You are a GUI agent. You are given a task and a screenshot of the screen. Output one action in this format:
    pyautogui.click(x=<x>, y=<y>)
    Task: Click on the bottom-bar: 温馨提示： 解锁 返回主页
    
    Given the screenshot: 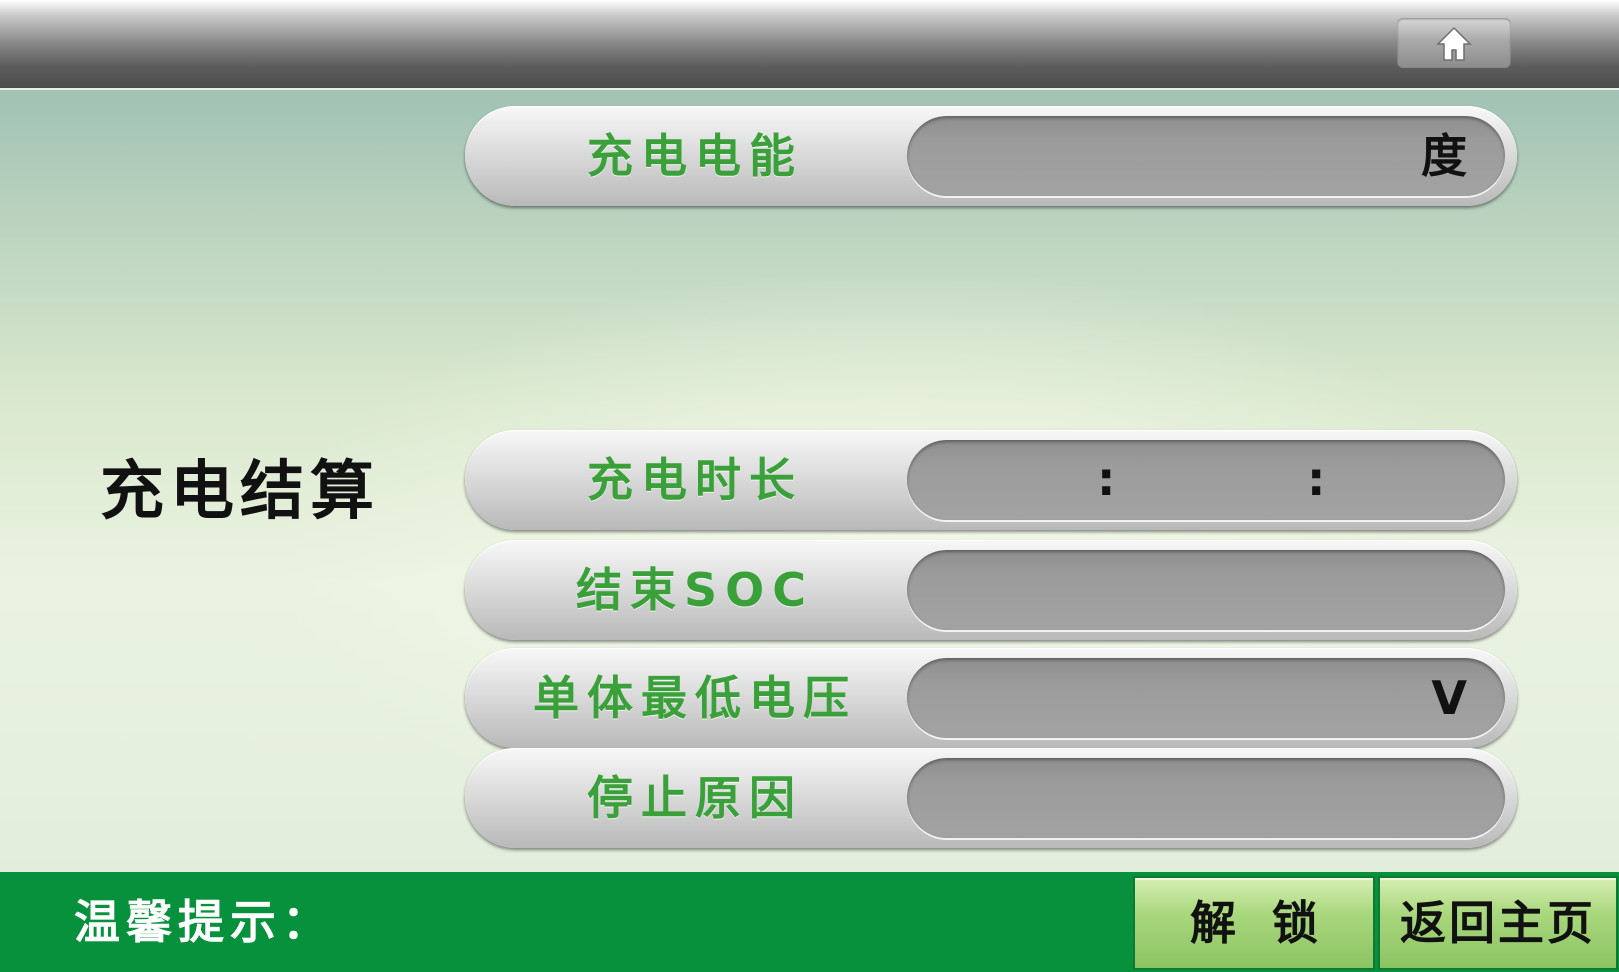 What is the action you would take?
    pyautogui.click(x=809, y=922)
    